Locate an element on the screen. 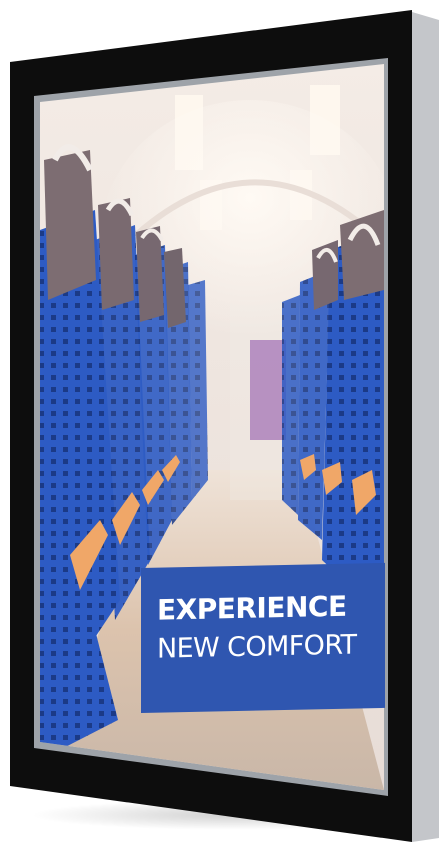  headline-banner: EXPERIENCE NEW COMFORT is located at coordinates (263, 637).